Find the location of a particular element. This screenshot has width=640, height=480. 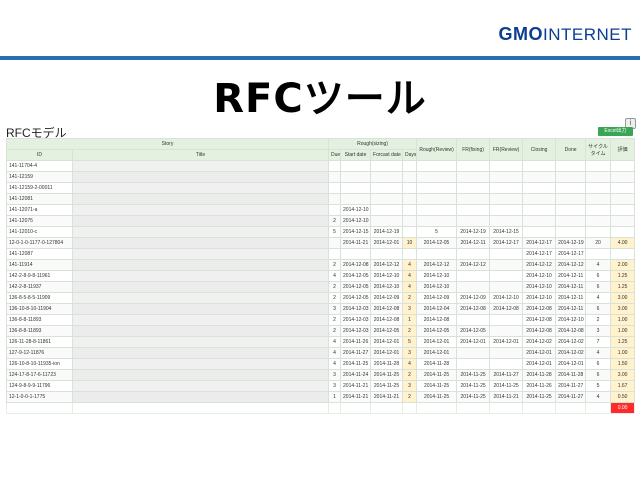

cell-forcast-date: 2014-11-21 is located at coordinates (387, 397).